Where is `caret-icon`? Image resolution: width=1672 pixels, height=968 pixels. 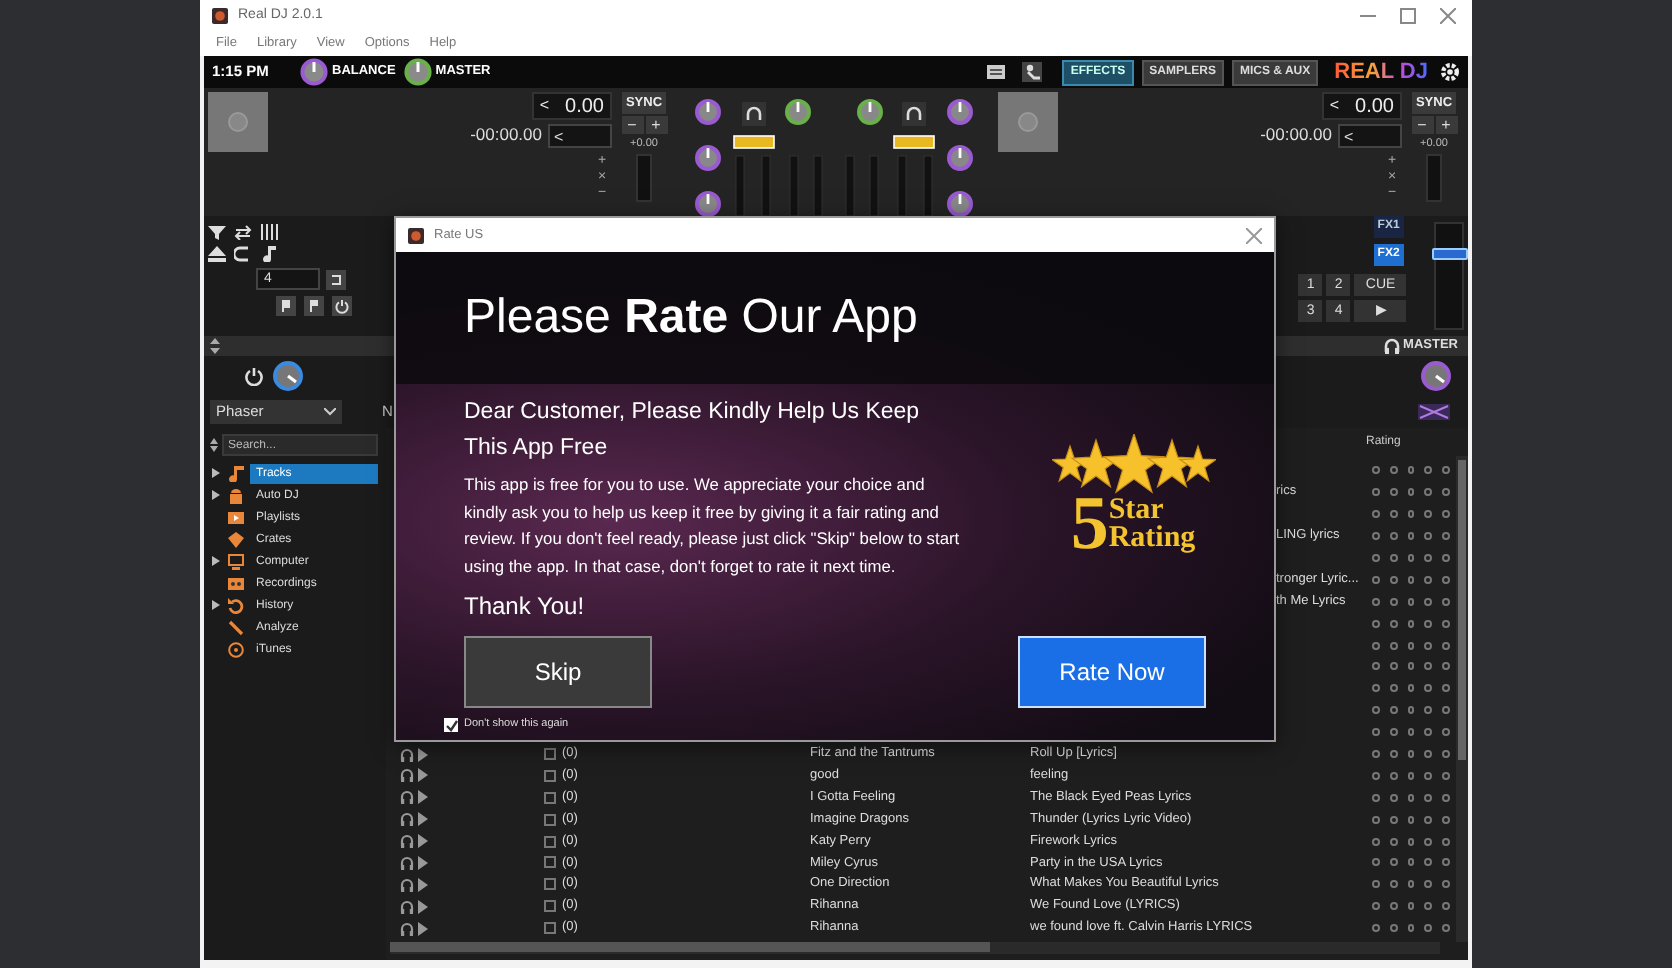
caret-icon is located at coordinates (330, 412).